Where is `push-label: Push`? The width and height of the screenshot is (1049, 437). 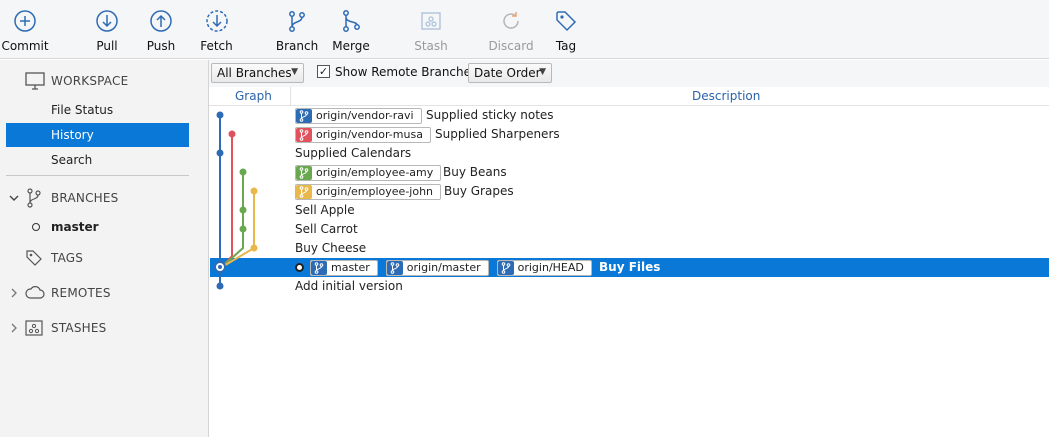 push-label: Push is located at coordinates (161, 46).